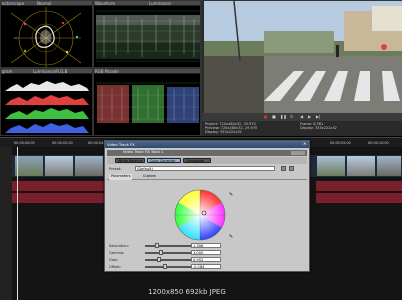  Describe the element at coordinates (168, 267) in the screenshot. I see `offset-slider` at that location.